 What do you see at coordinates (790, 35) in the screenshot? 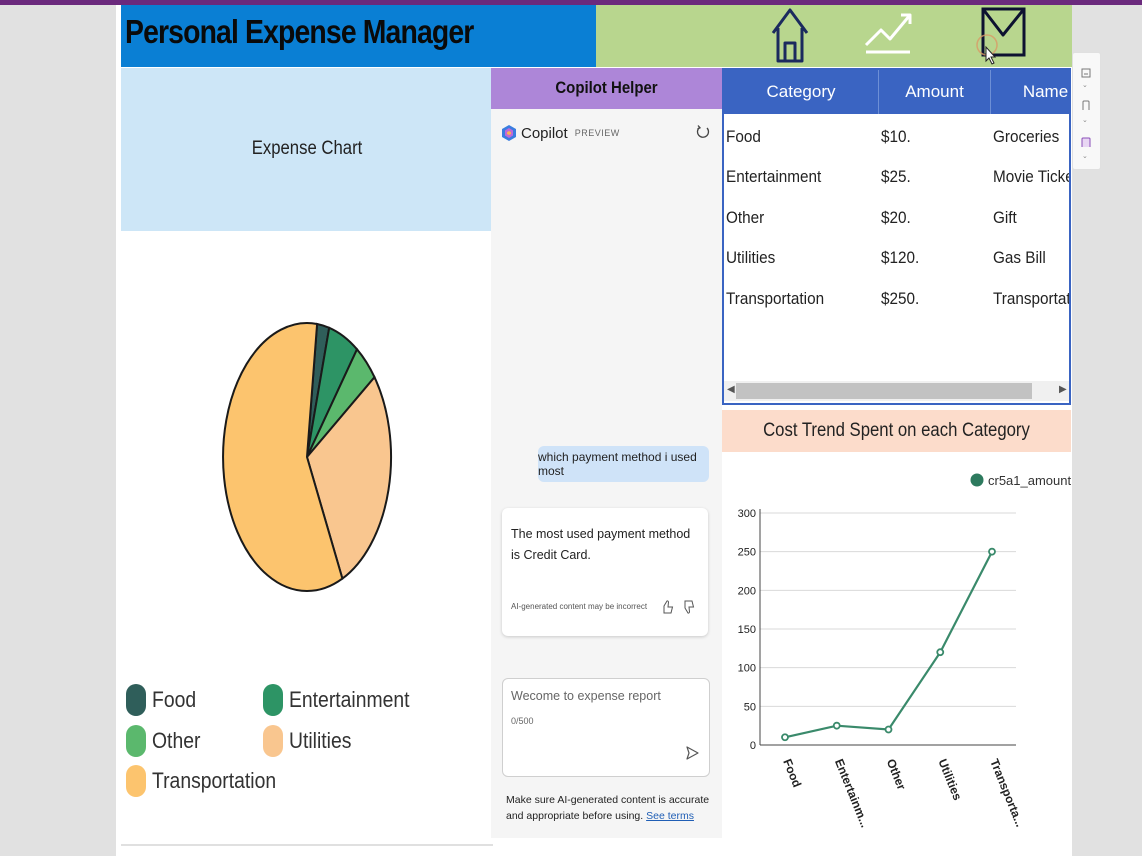
I see `home-icon` at bounding box center [790, 35].